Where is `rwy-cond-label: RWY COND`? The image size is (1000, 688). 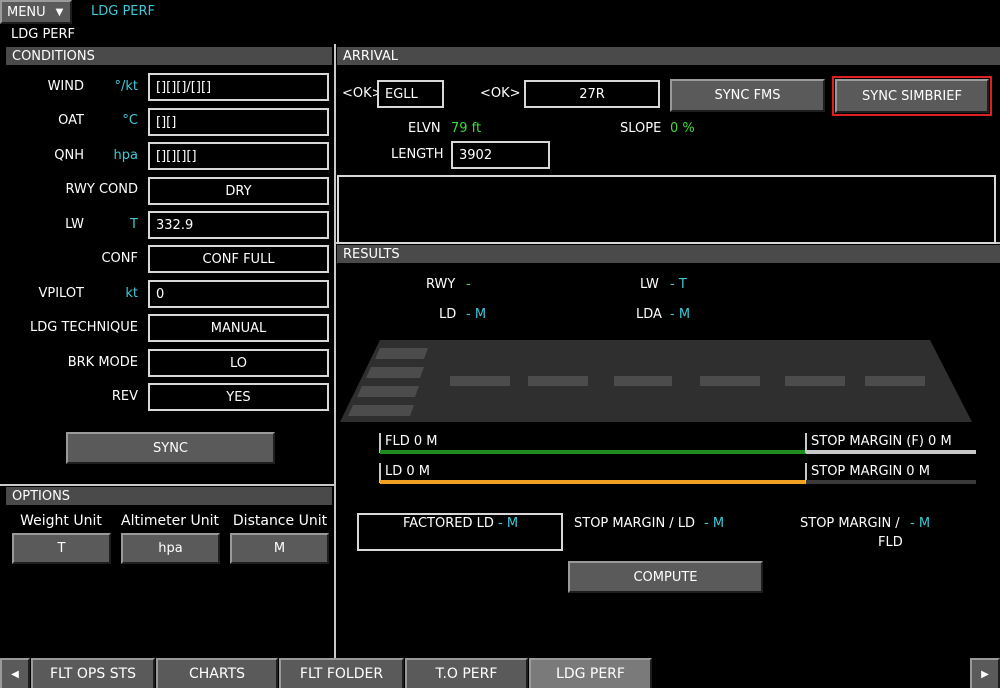
rwy-cond-label: RWY COND is located at coordinates (101, 189).